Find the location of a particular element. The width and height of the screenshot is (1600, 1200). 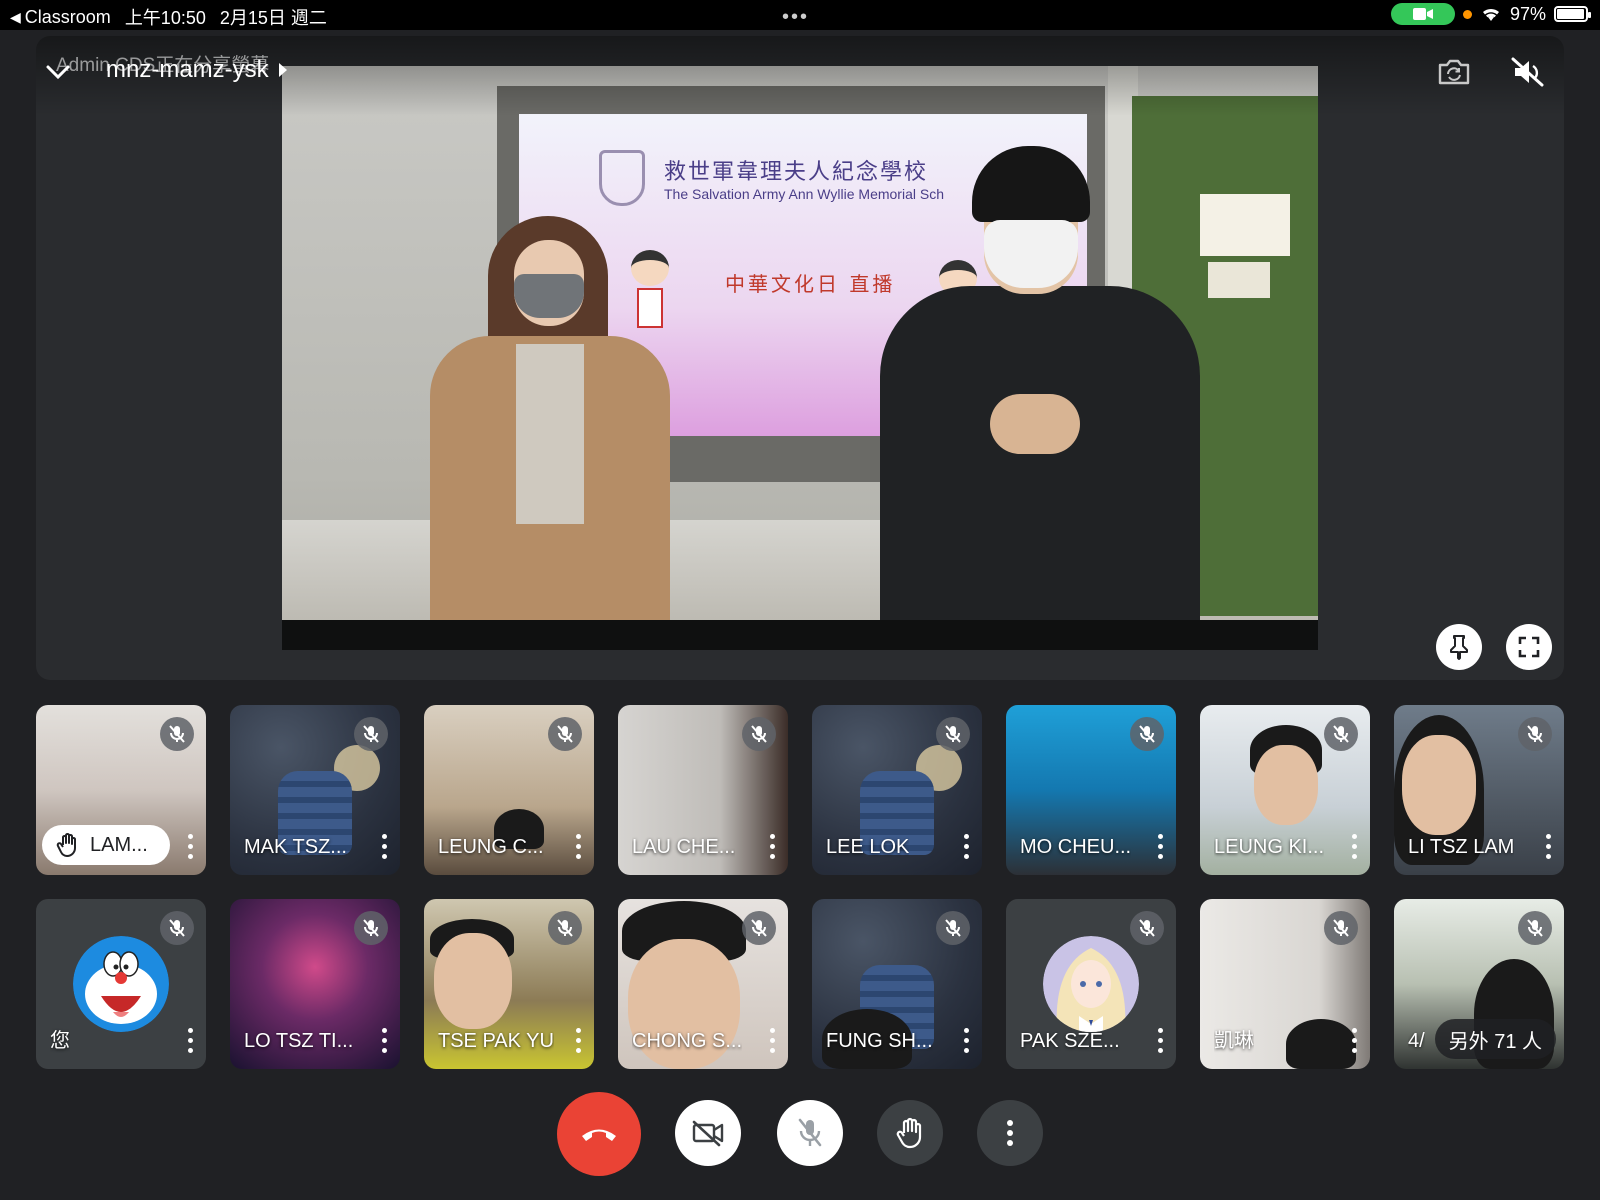

pin-button is located at coordinates (1459, 647).